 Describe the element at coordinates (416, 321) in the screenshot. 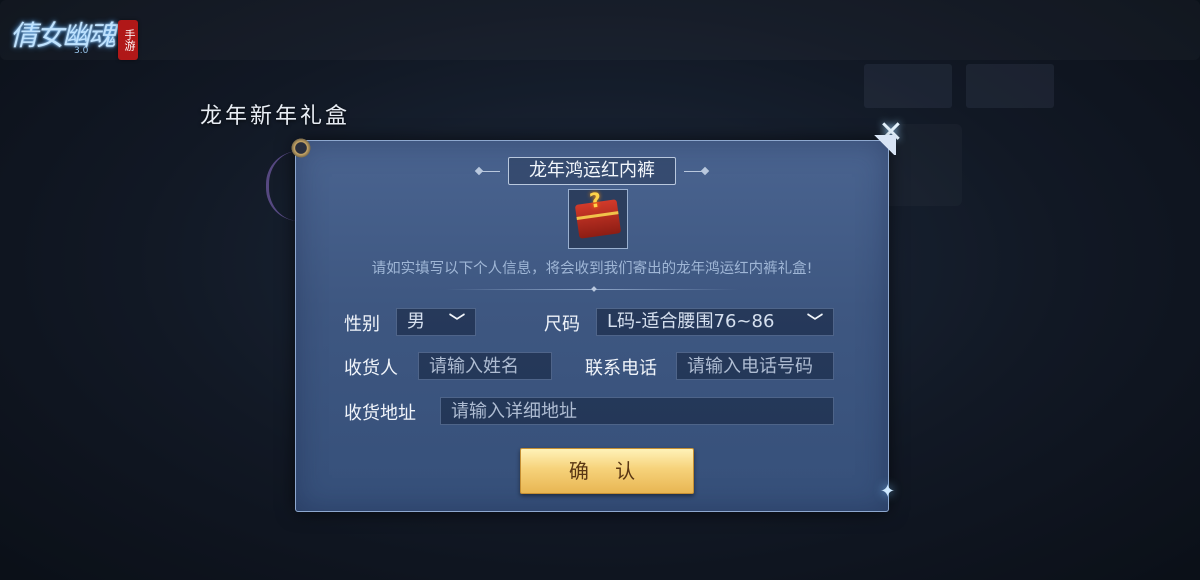

I see `gender-value: 男` at that location.